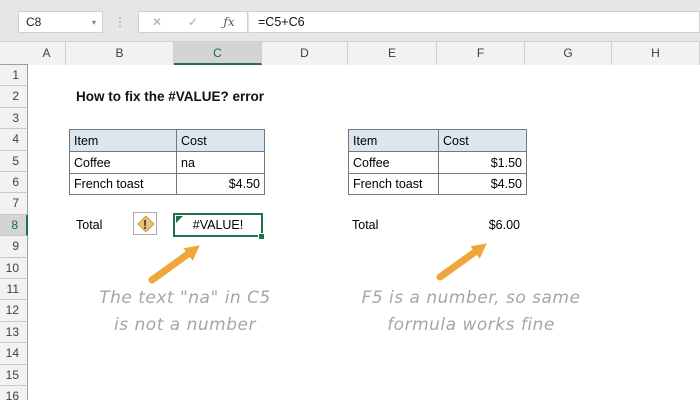 Image resolution: width=700 pixels, height=400 pixels. Describe the element at coordinates (281, 22) in the screenshot. I see `formula-text: =C5+C6` at that location.